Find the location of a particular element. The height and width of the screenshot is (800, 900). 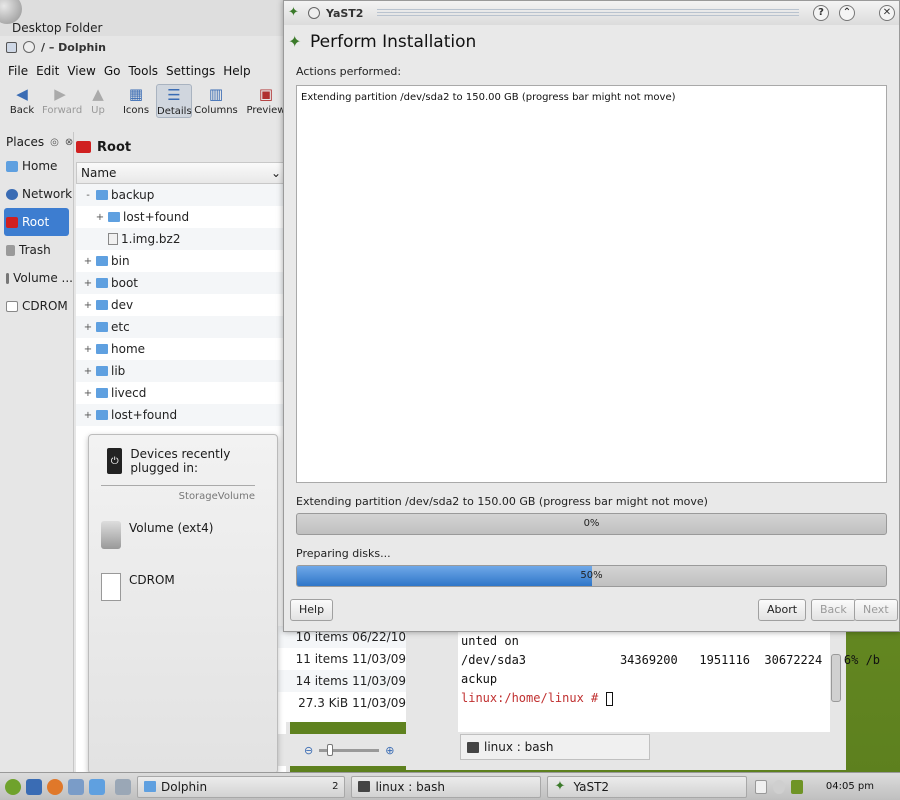

close-panel-icon: ⊗ is located at coordinates (69, 142).